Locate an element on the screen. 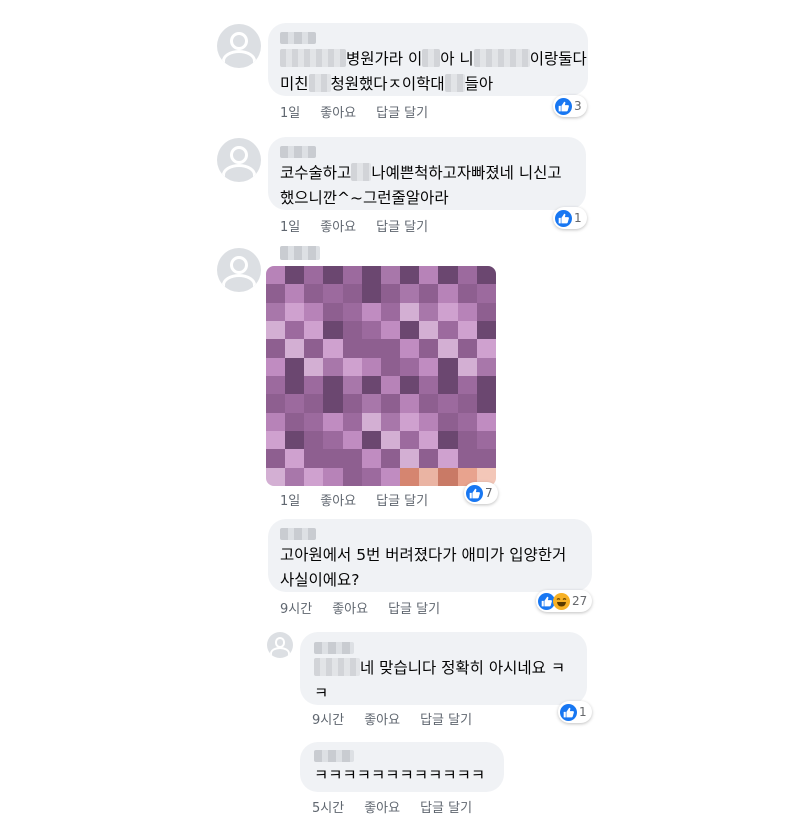 The height and width of the screenshot is (836, 791). reply-text: ㅋㅋㅋㅋㅋㅋㅋㅋㅋㅋㅋㅋ is located at coordinates (400, 775).